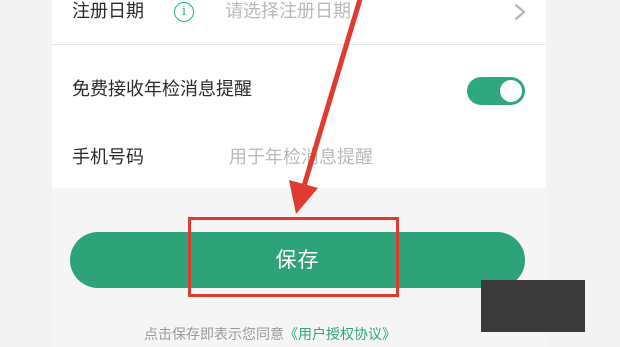 This screenshot has width=620, height=347. Describe the element at coordinates (511, 91) in the screenshot. I see `toggle-knob` at that location.